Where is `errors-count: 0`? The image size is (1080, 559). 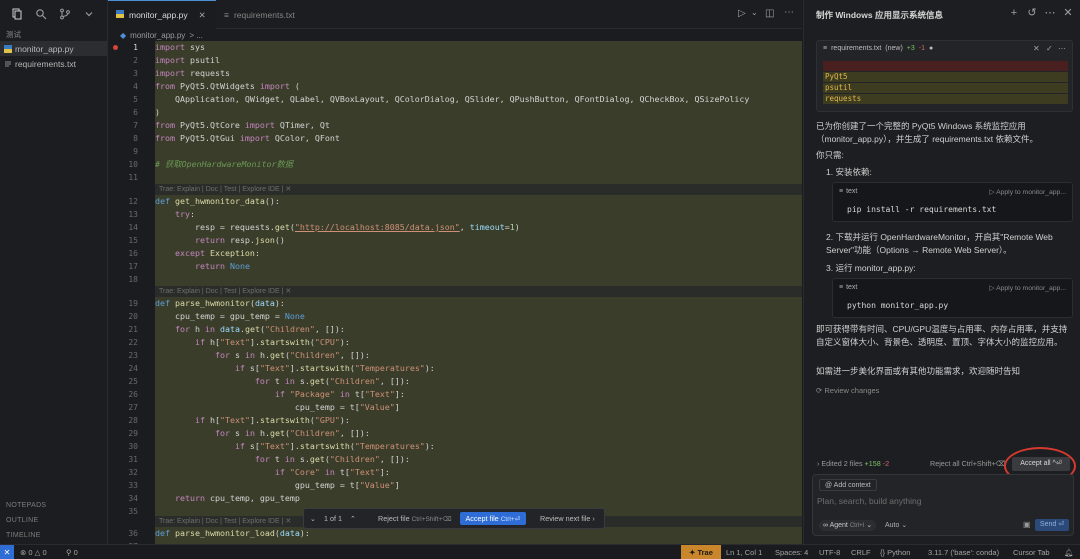
errors-count: 0 is located at coordinates (30, 552).